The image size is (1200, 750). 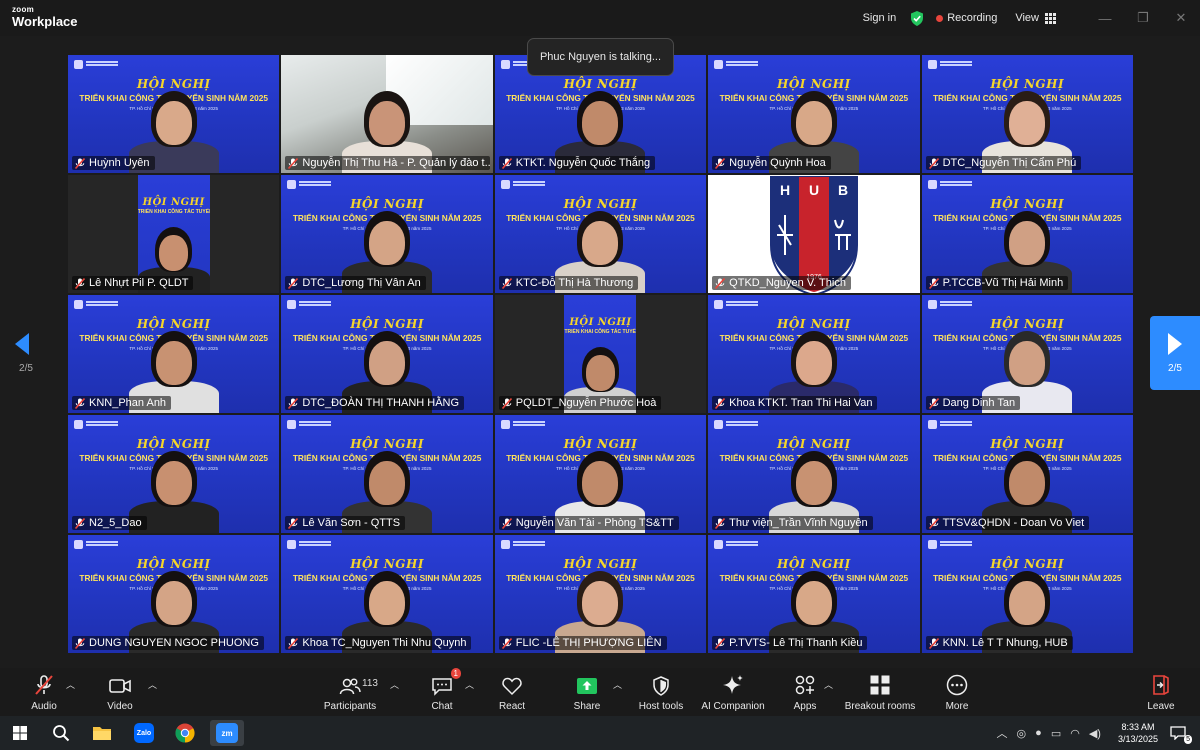 I want to click on video-button: Video, so click(x=120, y=692).